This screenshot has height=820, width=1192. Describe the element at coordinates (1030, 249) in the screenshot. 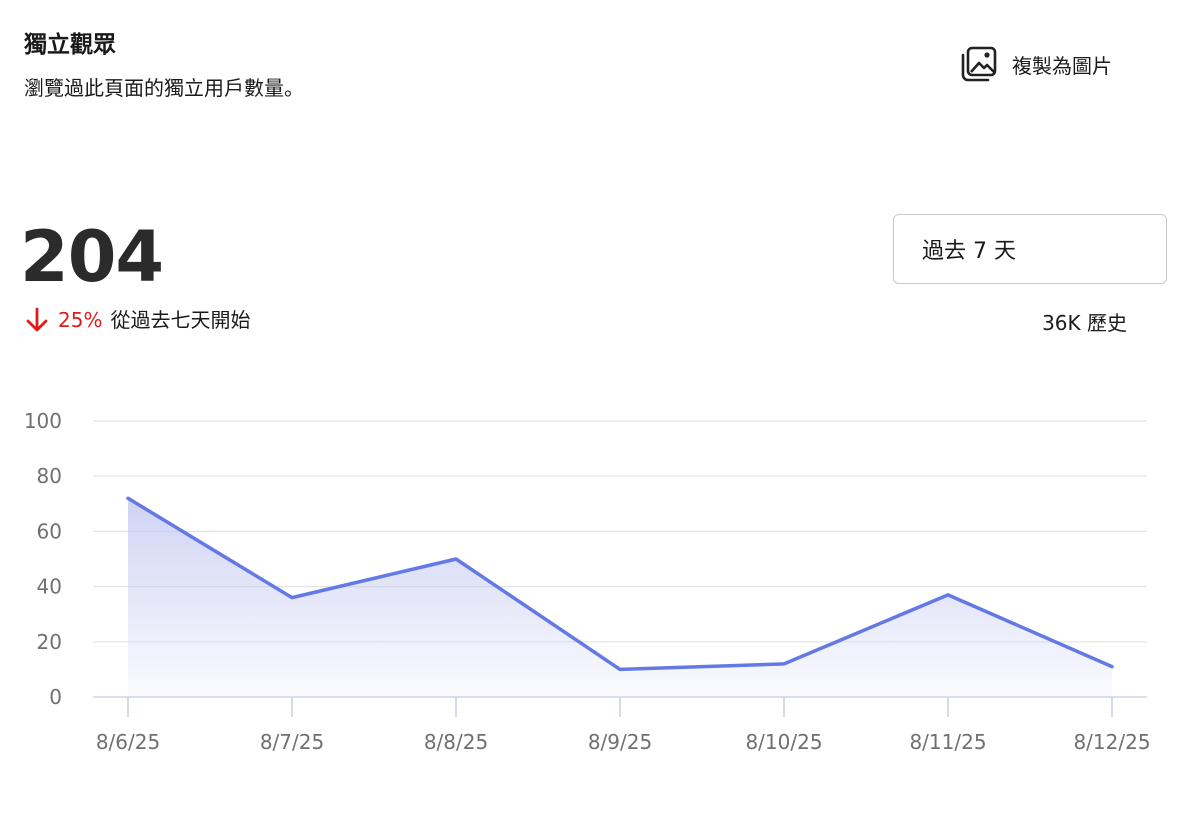

I see `time-range-dropdown: 過去 7 天` at that location.